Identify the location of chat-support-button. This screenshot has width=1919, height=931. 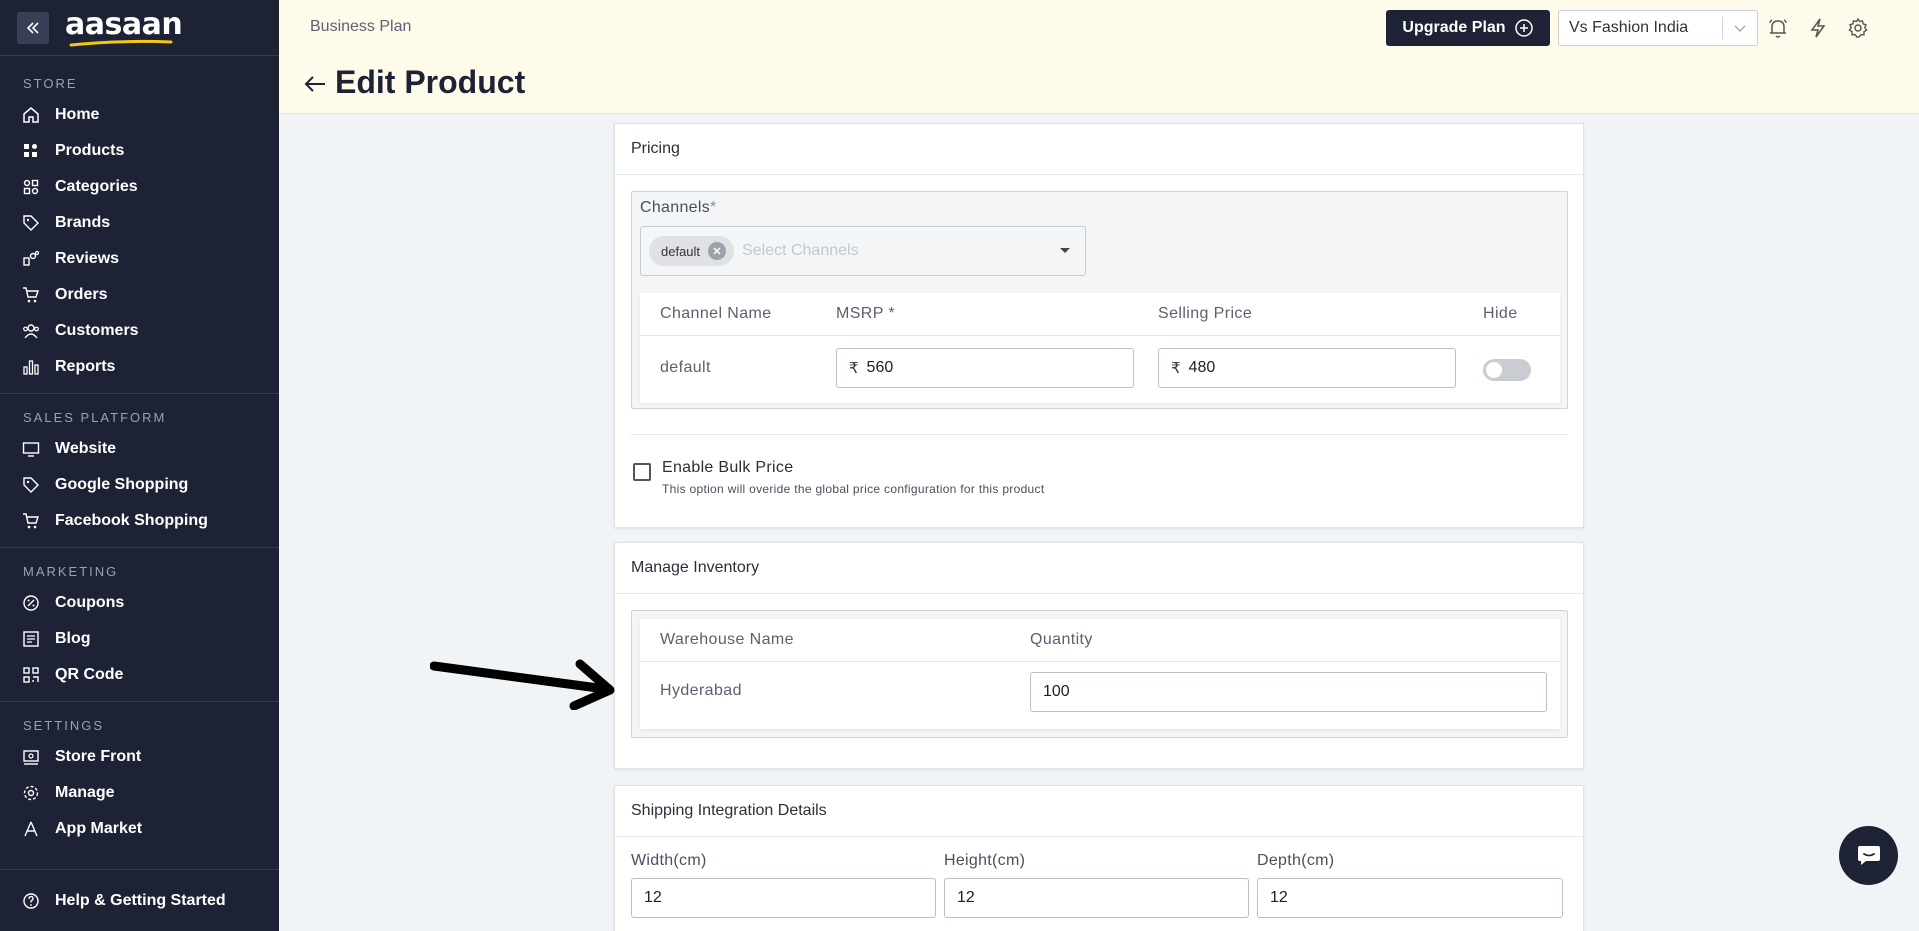
(1868, 855).